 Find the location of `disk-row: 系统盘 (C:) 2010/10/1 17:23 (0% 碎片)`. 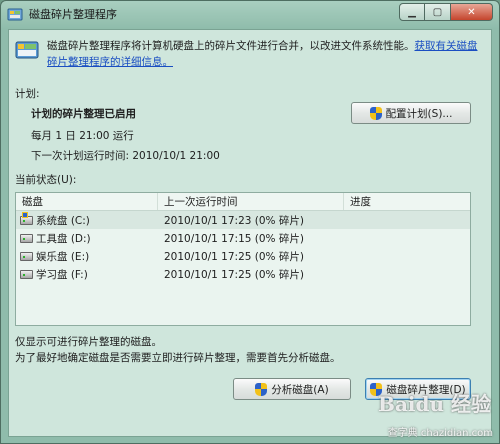

disk-row: 系统盘 (C:) 2010/10/1 17:23 (0% 碎片) is located at coordinates (243, 220).